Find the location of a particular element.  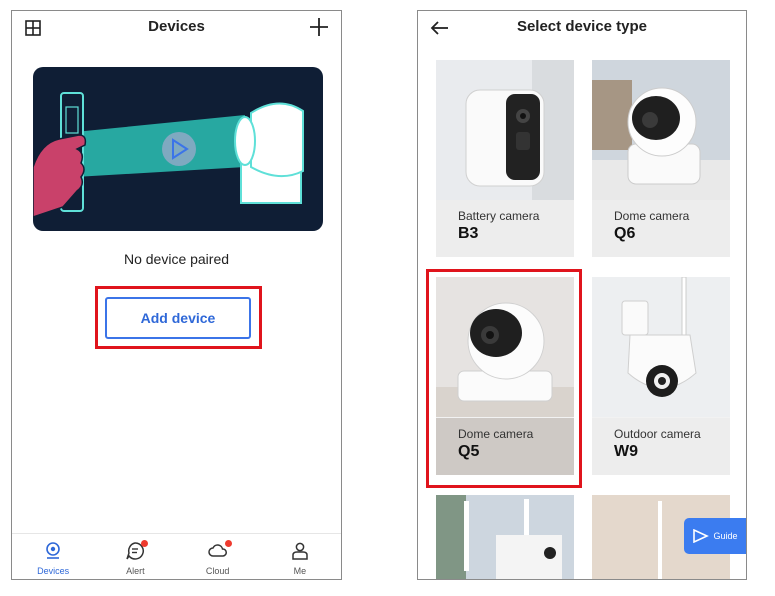

highlight-box-q5 is located at coordinates (504, 378).